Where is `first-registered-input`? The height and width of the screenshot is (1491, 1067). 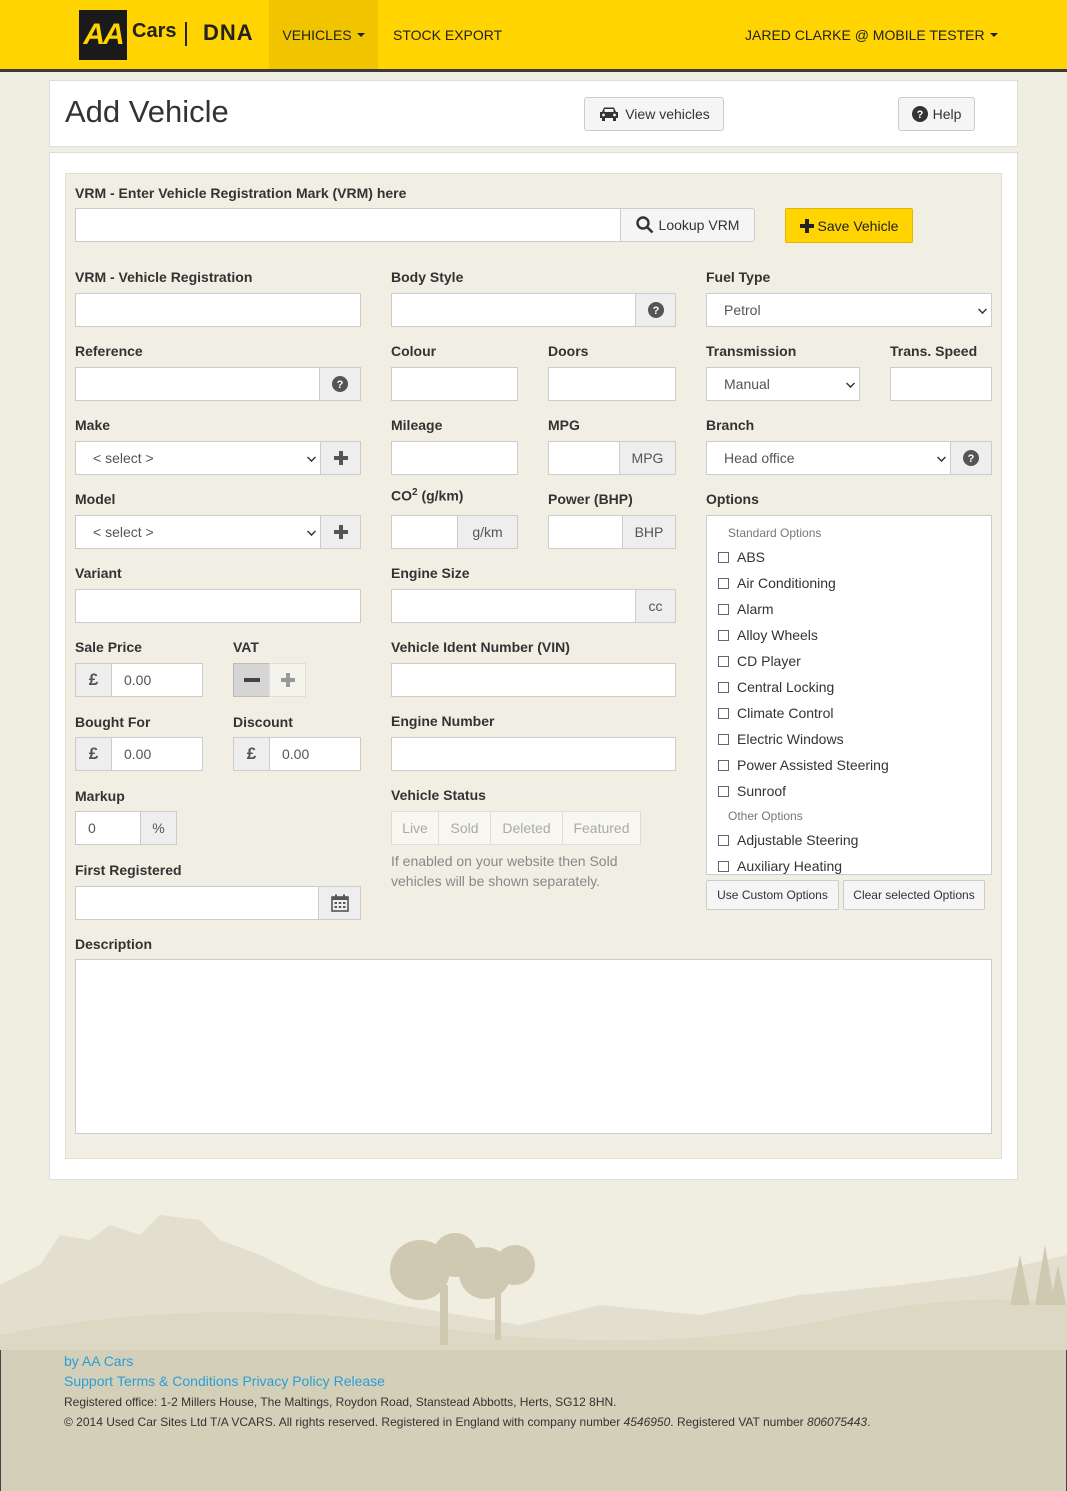
first-registered-input is located at coordinates (197, 903).